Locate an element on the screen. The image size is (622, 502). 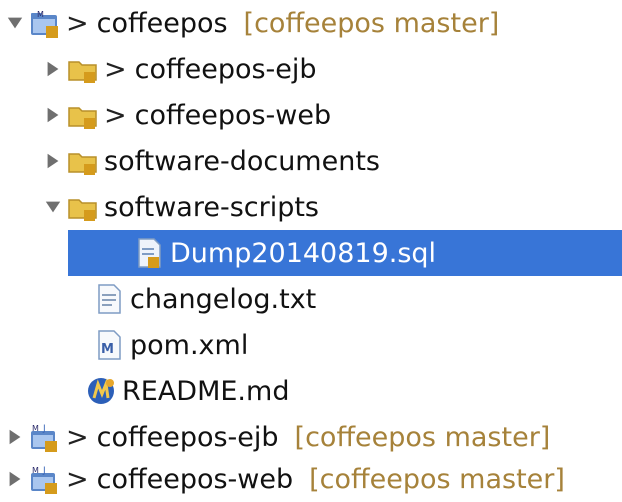
tree-item-coffeepos-web-project: M J > coffeepos-web [coffeepos master] is located at coordinates (311, 479).